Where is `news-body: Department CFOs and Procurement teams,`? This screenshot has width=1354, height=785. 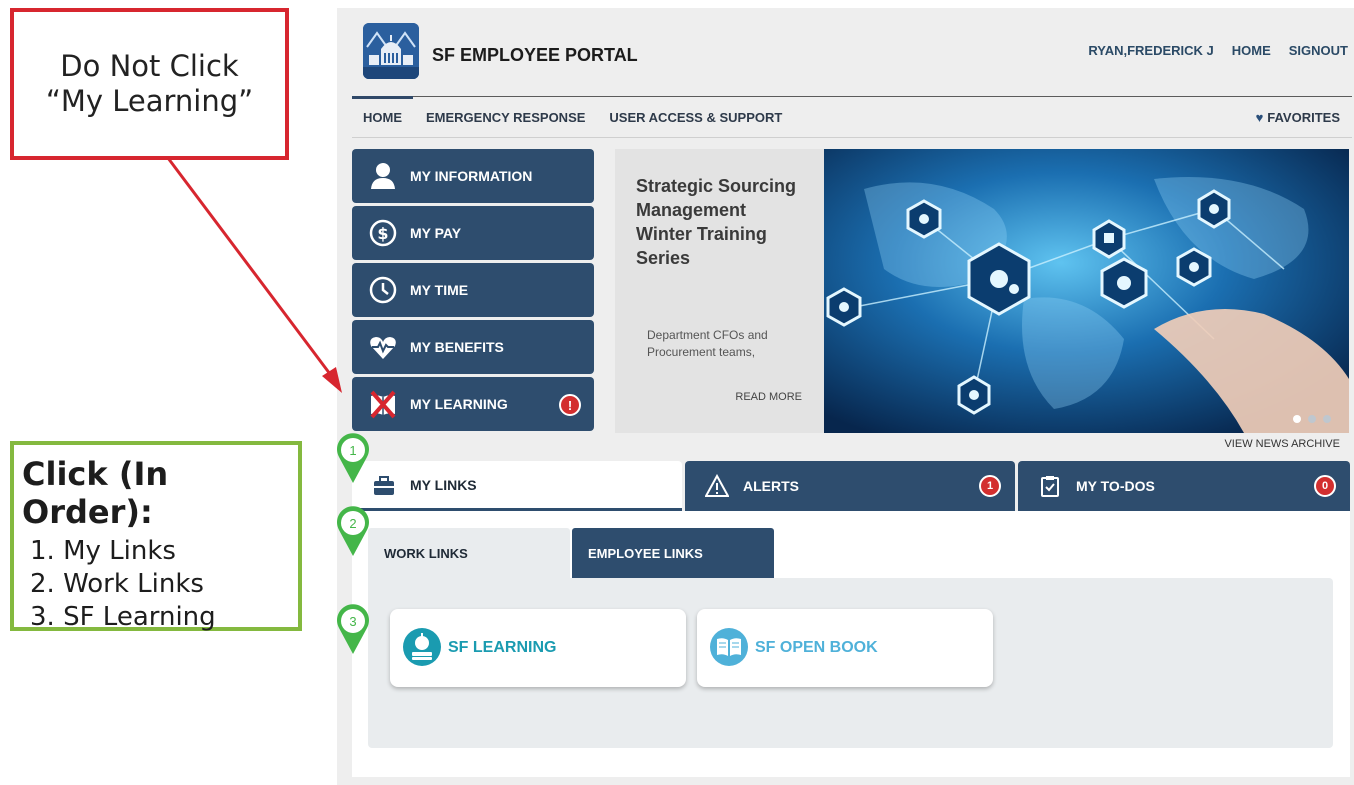
news-body: Department CFOs and Procurement teams, is located at coordinates (707, 343).